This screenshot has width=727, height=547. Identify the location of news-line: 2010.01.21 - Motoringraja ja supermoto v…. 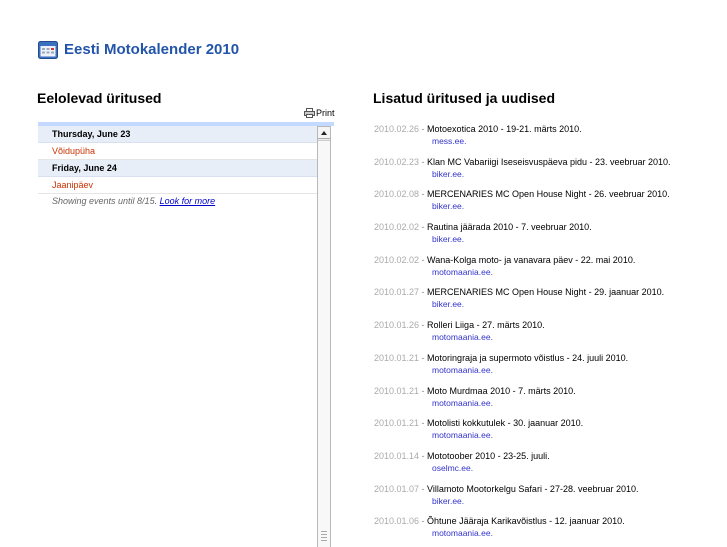
(544, 358).